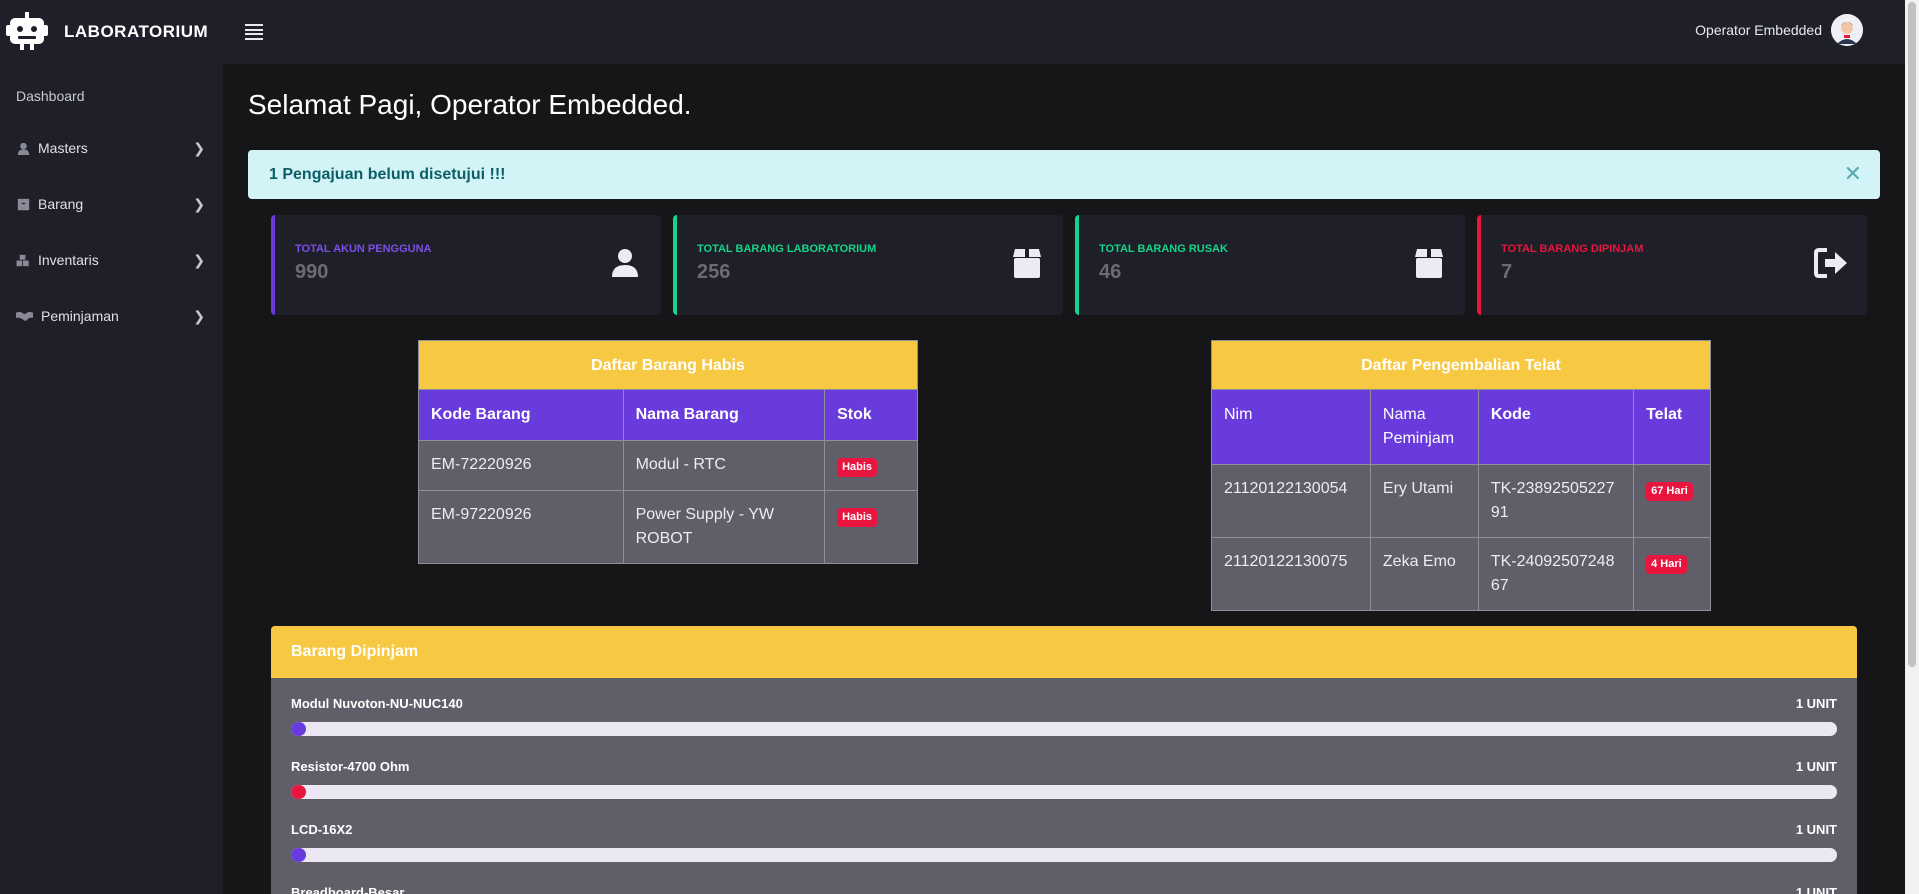  I want to click on sidebar-item-label: Masters, so click(63, 148).